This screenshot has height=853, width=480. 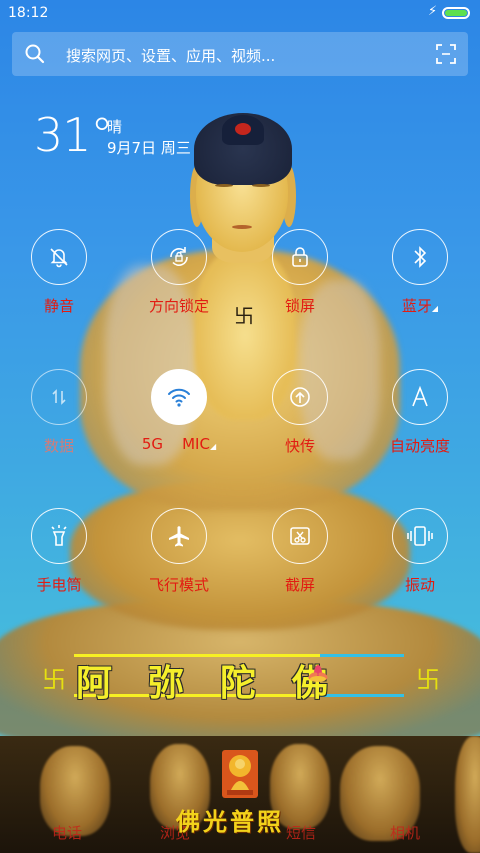 I want to click on lock-screen-button, so click(x=300, y=257).